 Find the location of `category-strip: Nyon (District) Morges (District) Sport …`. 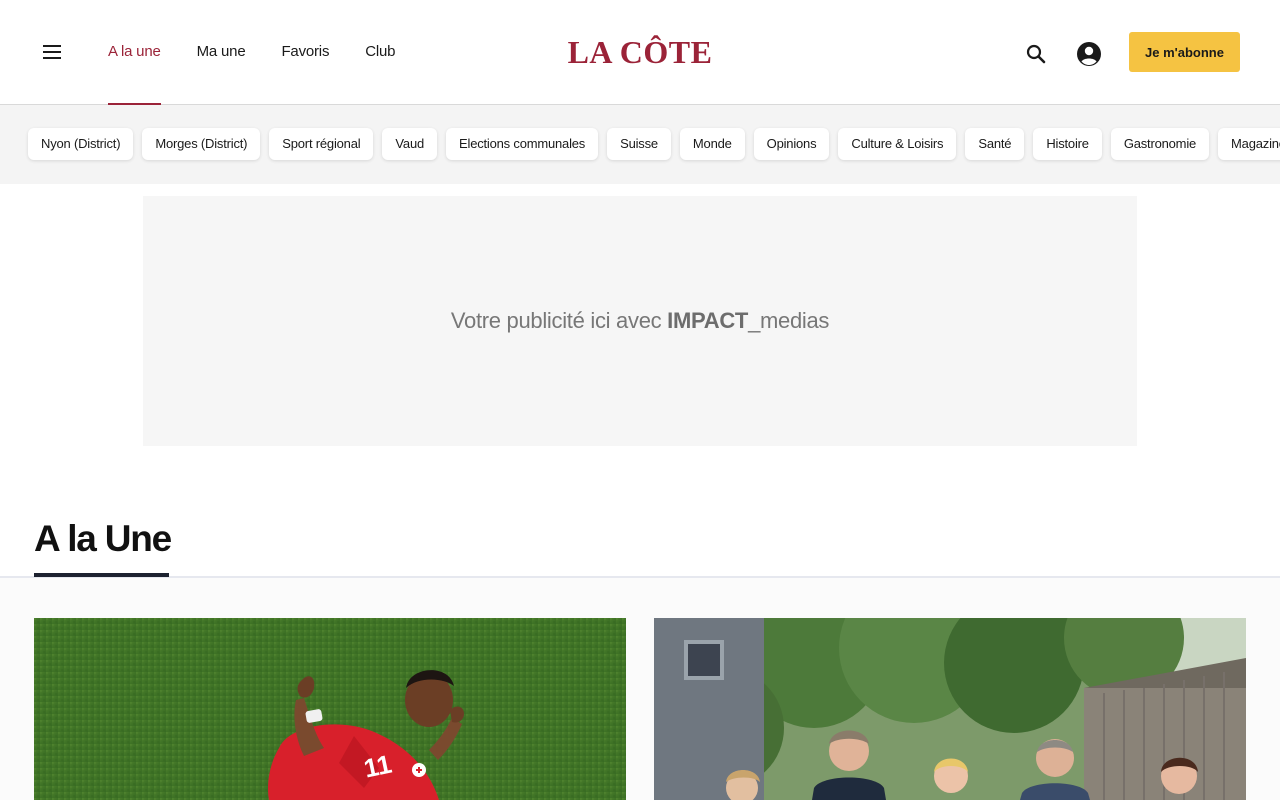

category-strip: Nyon (District) Morges (District) Sport … is located at coordinates (640, 144).